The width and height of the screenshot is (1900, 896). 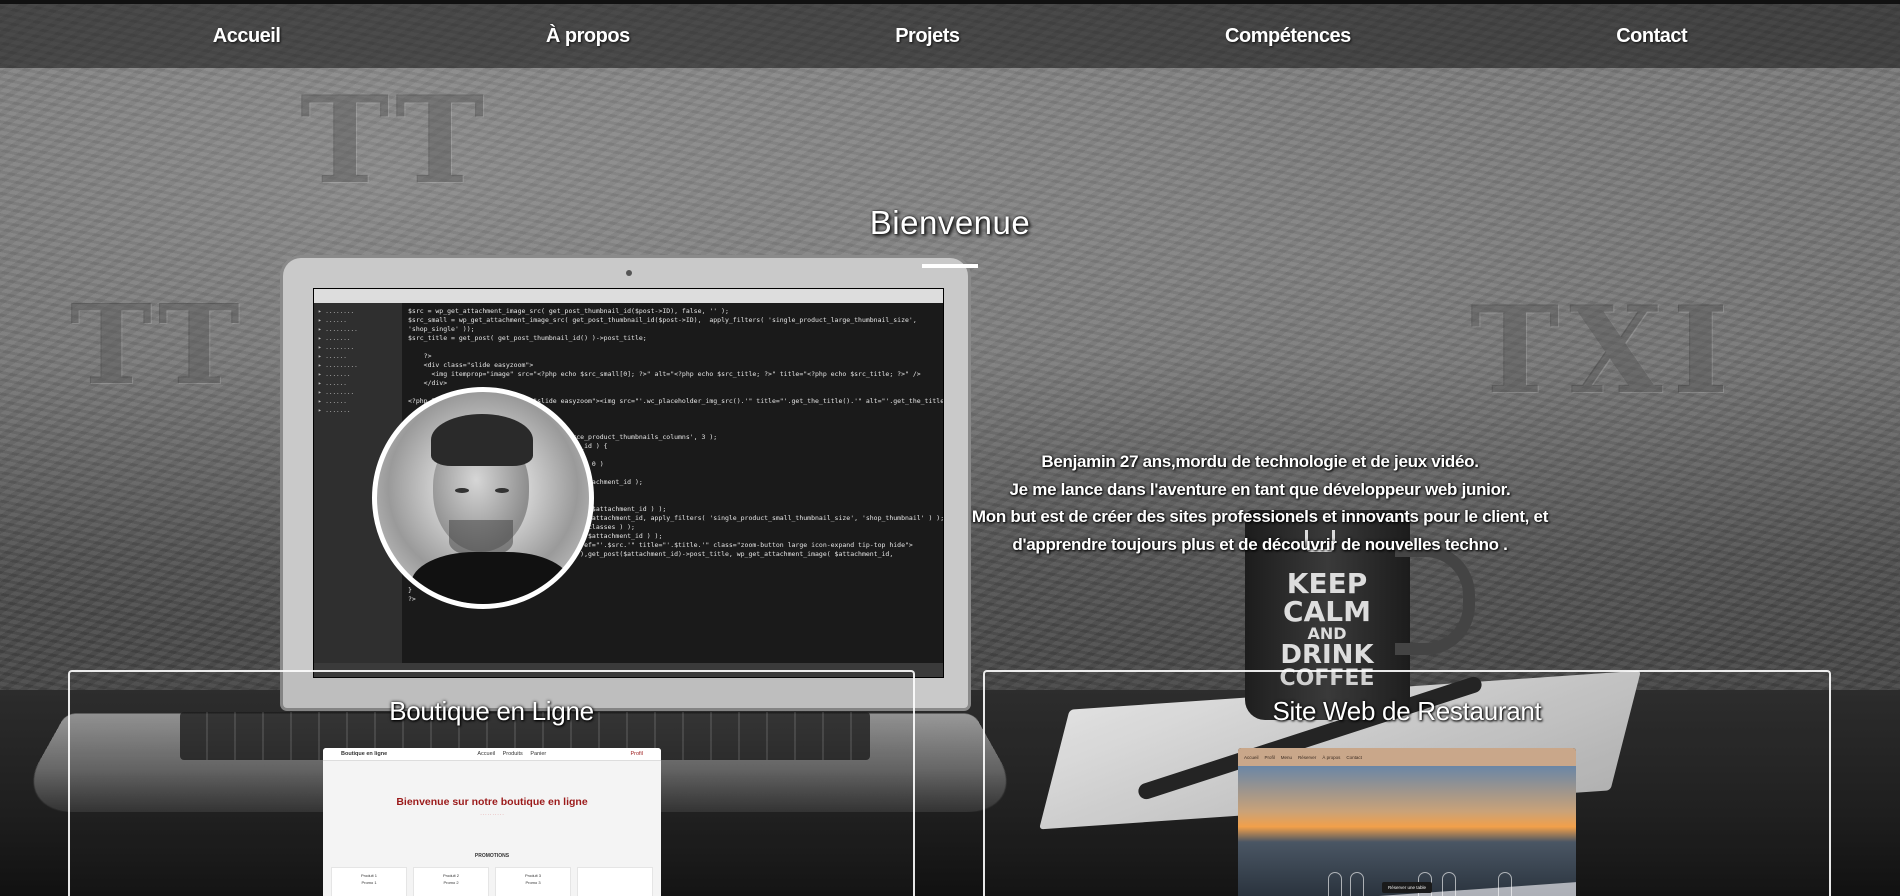 I want to click on nav-a-propos: À propos, so click(x=588, y=36).